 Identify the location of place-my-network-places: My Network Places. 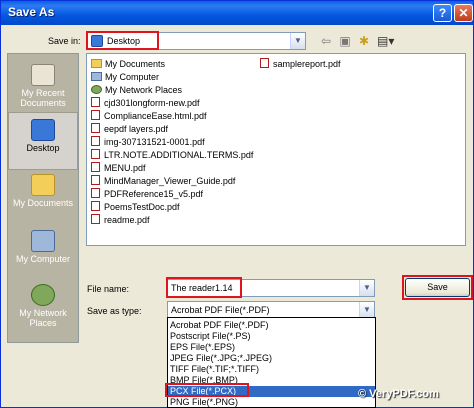
(43, 307).